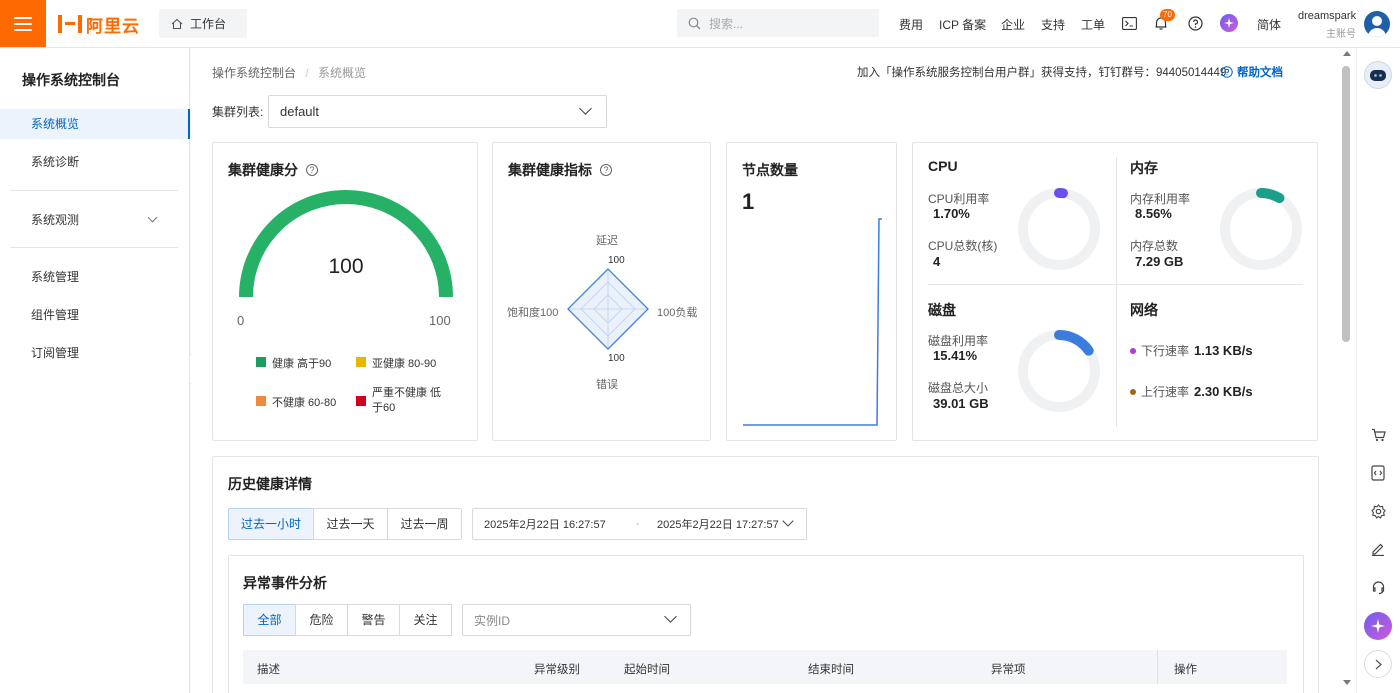 The image size is (1400, 693). What do you see at coordinates (812, 322) in the screenshot?
I see `node-count-sparkline` at bounding box center [812, 322].